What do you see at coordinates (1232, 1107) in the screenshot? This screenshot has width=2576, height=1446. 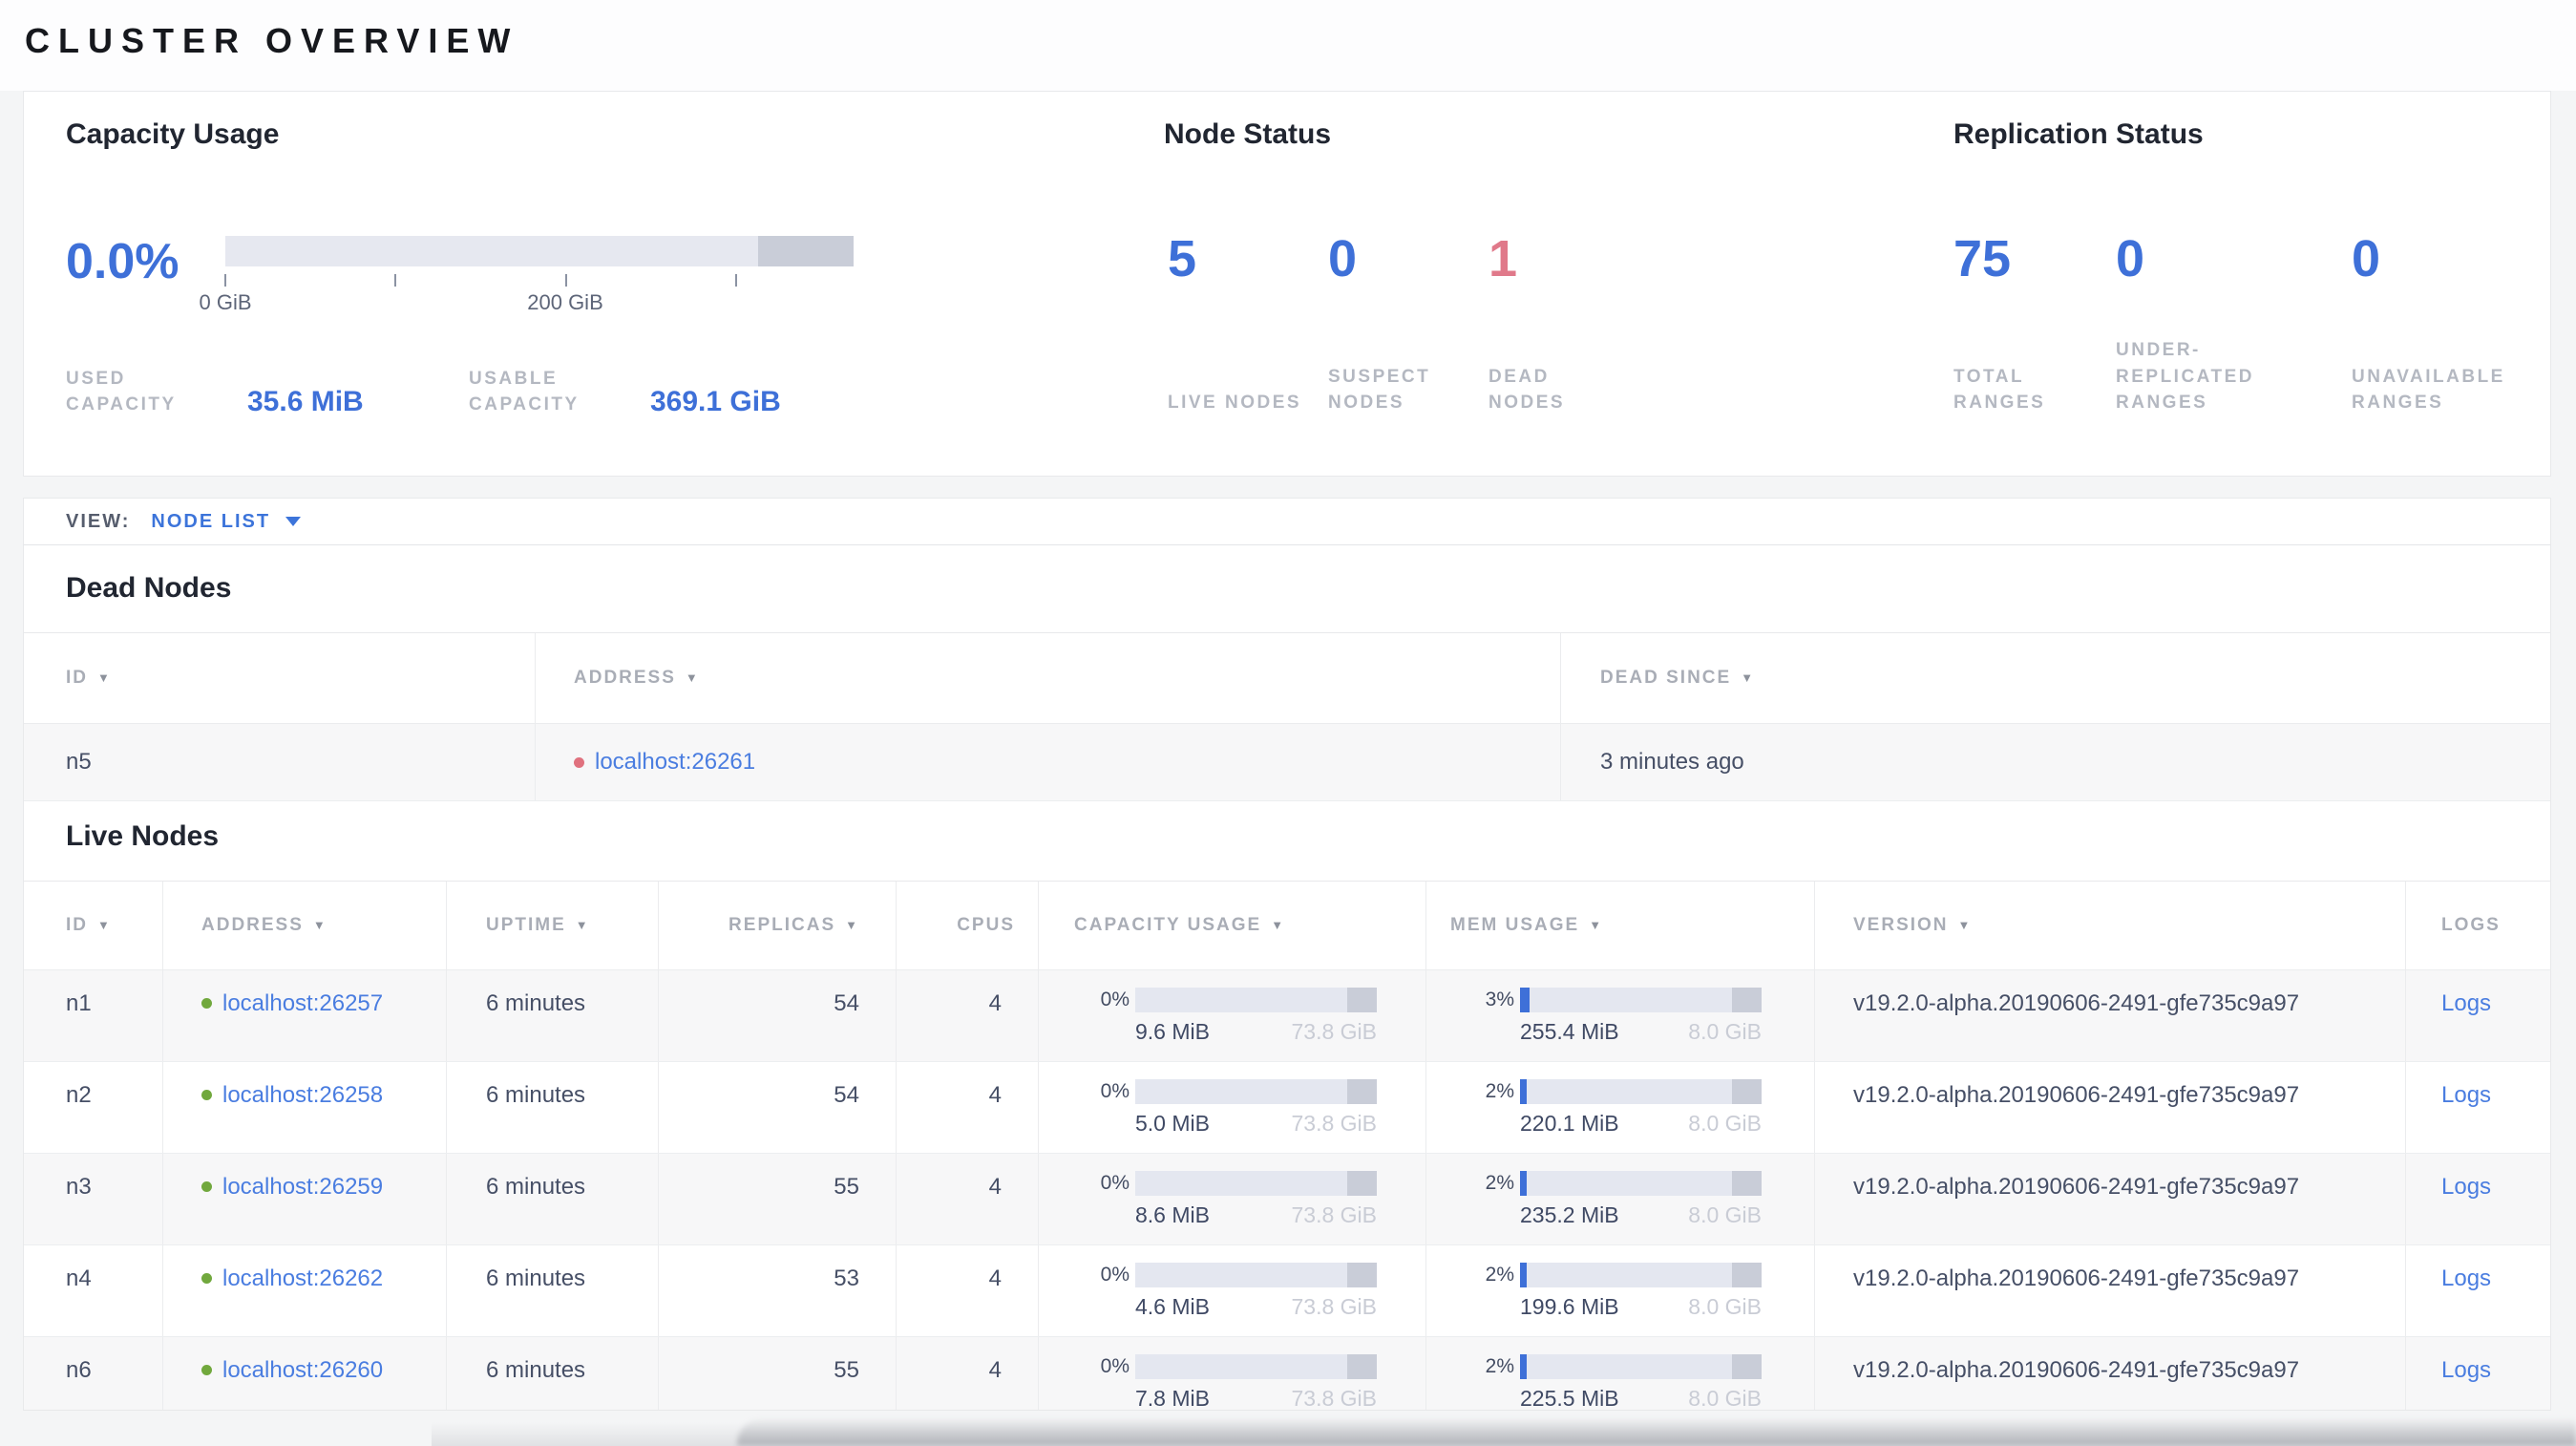 I see `capacity-usage-cell: 0% 5.0 MiB 73.8 GiB` at bounding box center [1232, 1107].